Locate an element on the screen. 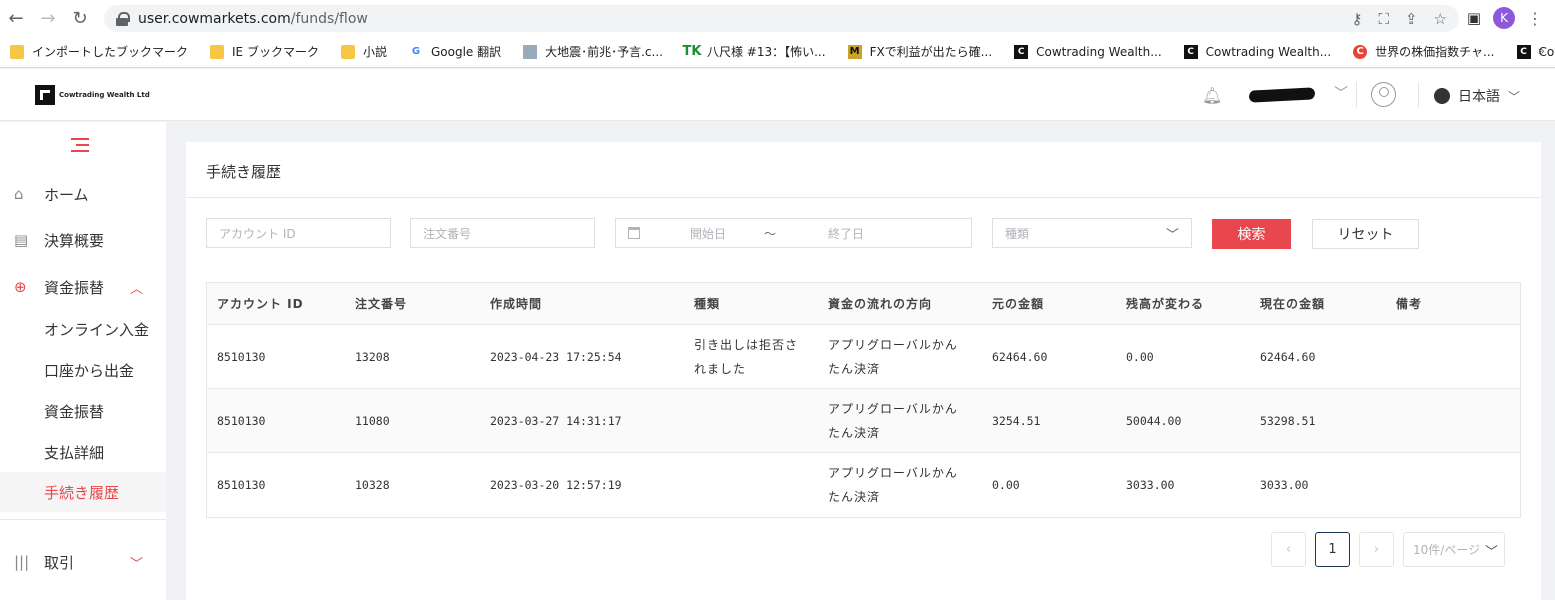  bookmark-label: 小説 is located at coordinates (374, 52).